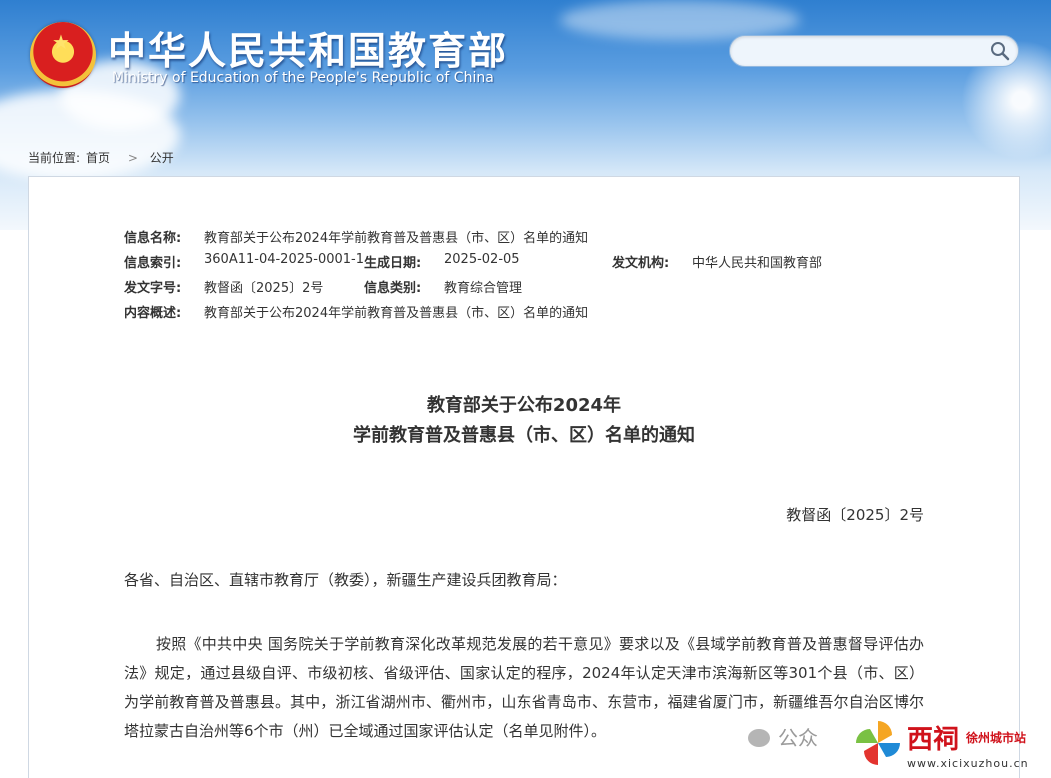 This screenshot has height=778, width=1051. What do you see at coordinates (641, 263) in the screenshot?
I see `metadata-label: 发文机构:` at bounding box center [641, 263].